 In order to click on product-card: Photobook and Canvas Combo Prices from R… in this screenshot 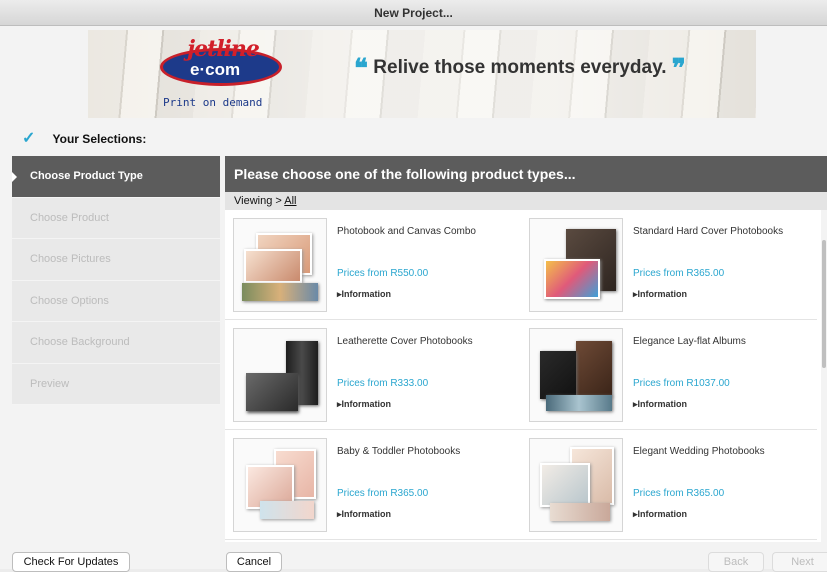, I will do `click(373, 265)`.